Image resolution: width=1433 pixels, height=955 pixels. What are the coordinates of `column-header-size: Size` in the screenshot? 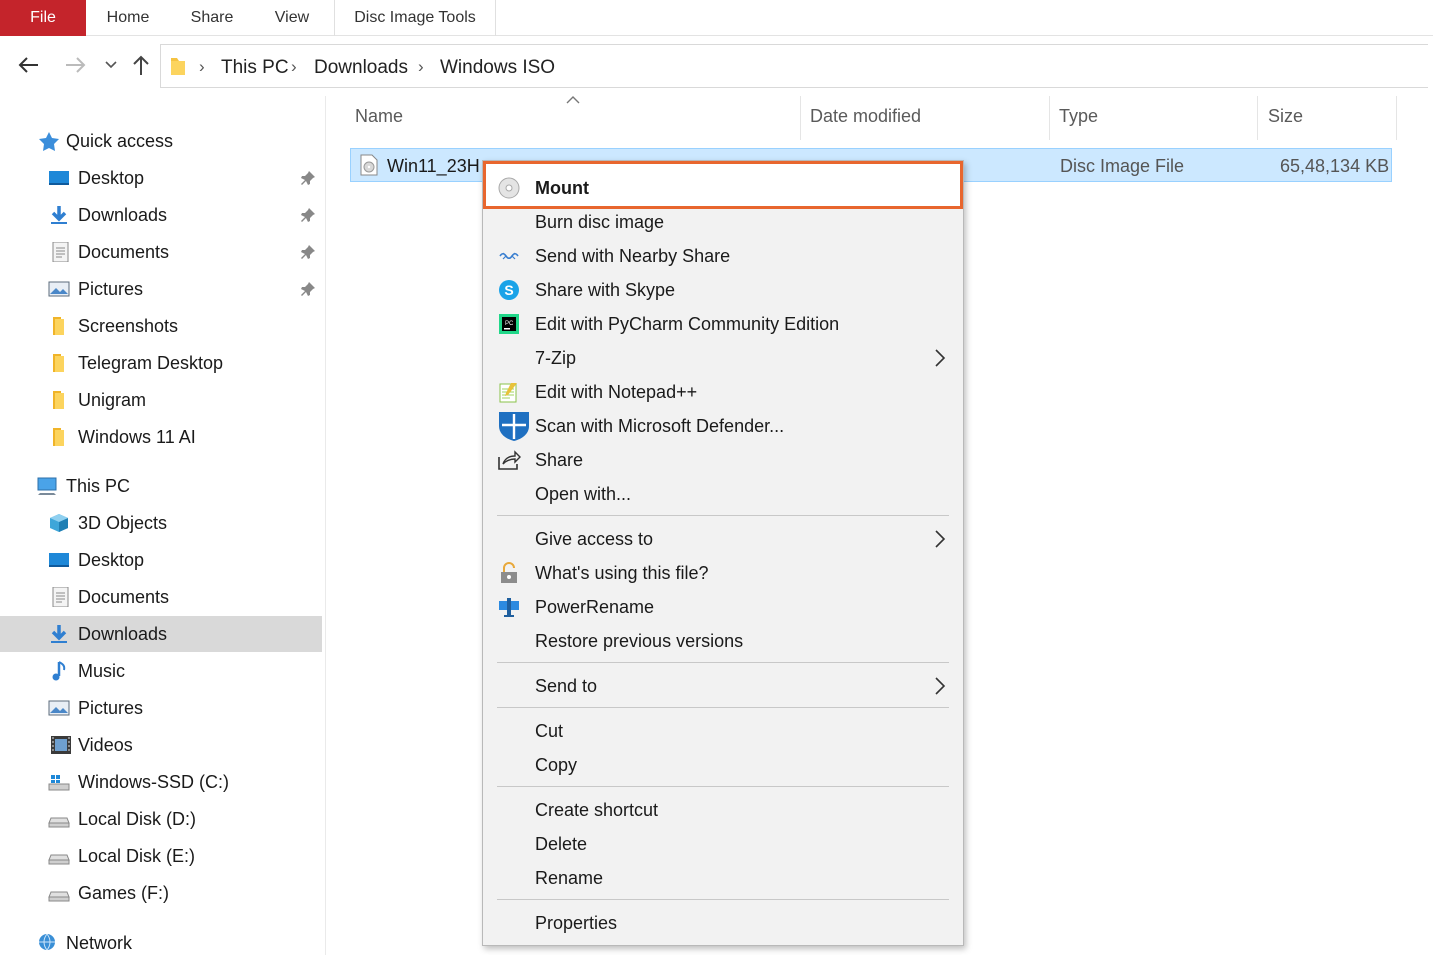 It's located at (1285, 116).